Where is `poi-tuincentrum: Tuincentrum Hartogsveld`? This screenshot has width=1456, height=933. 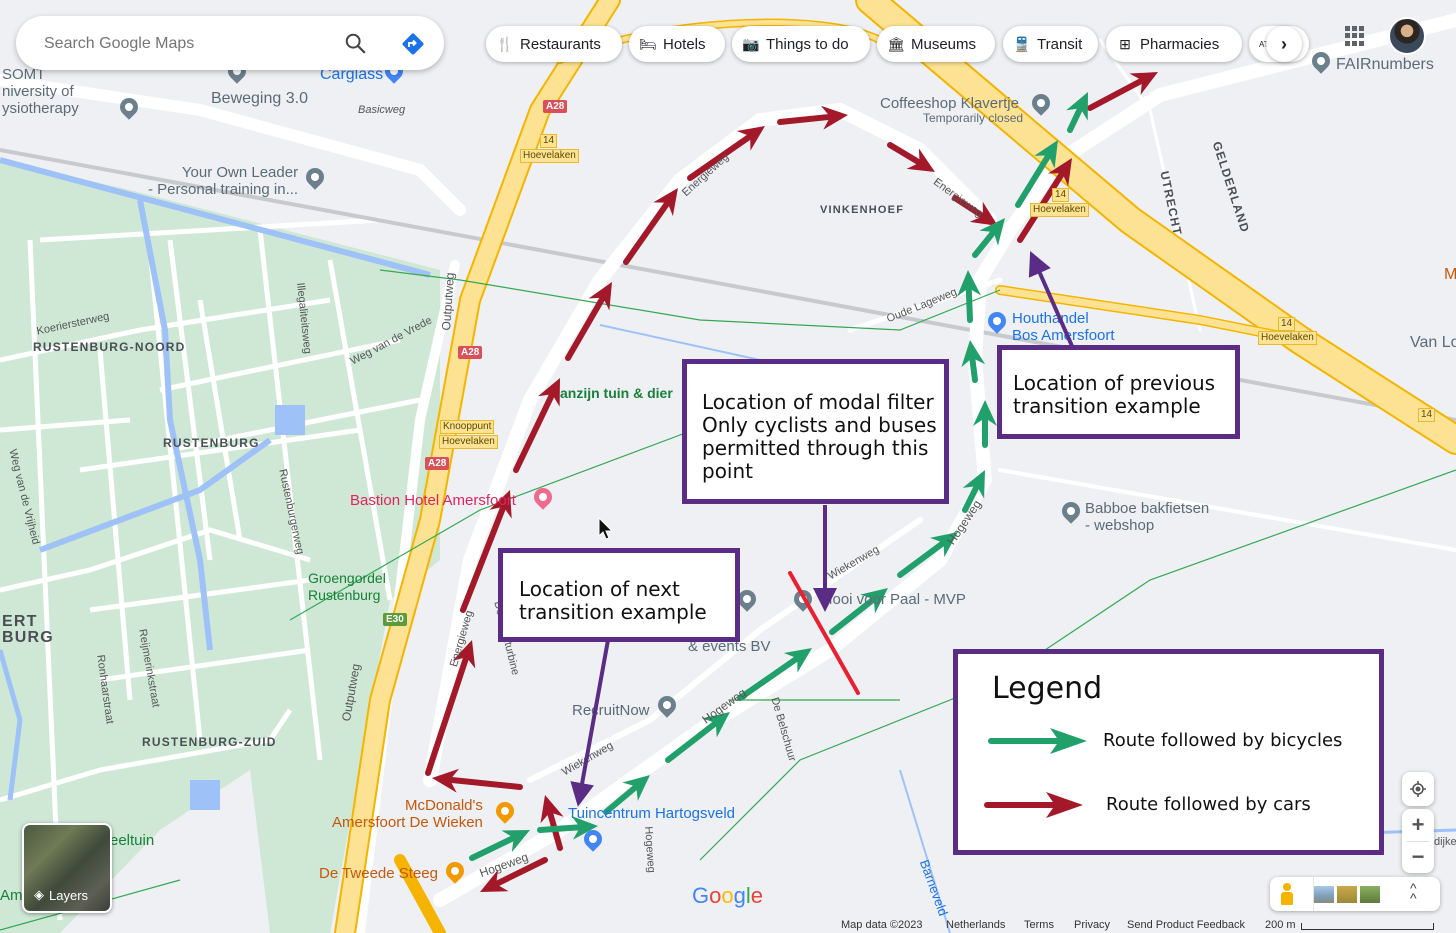
poi-tuincentrum: Tuincentrum Hartogsveld is located at coordinates (651, 814).